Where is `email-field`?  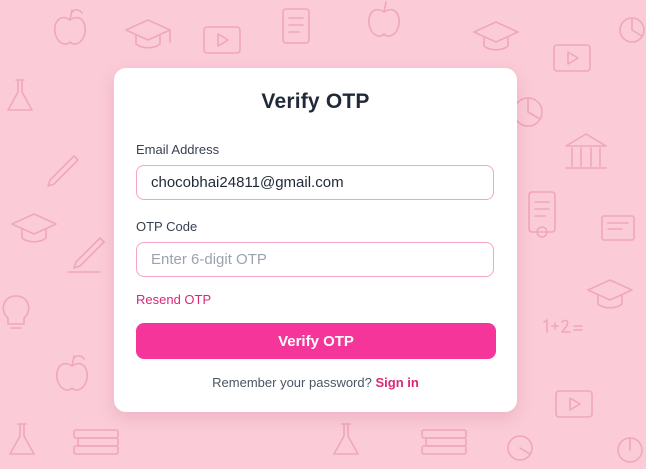 email-field is located at coordinates (315, 182).